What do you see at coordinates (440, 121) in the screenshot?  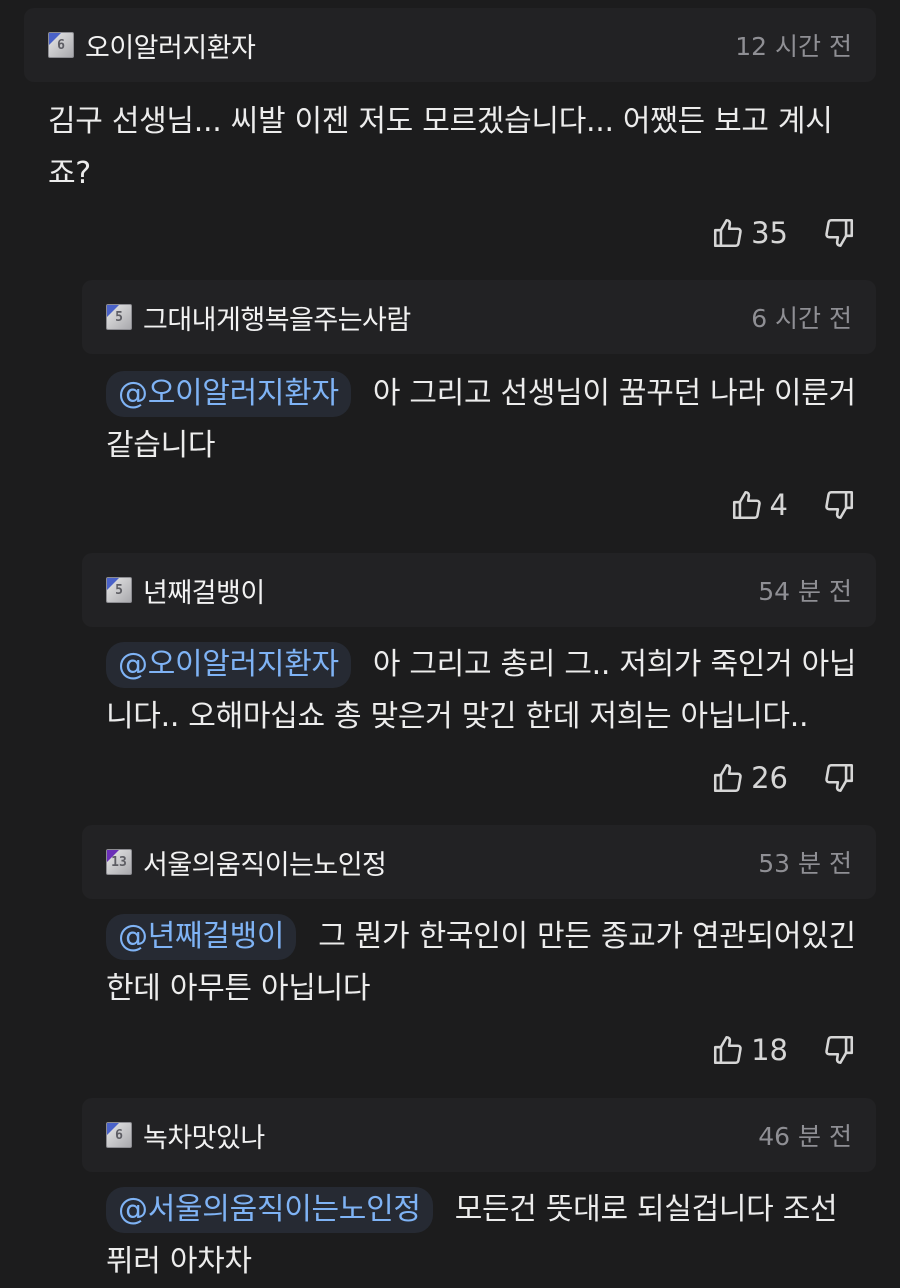 I see `comment-text-line: 김구 선생님... 씨발 이젠 저도 모르겠습니다... 어쨌든 보고 계시` at bounding box center [440, 121].